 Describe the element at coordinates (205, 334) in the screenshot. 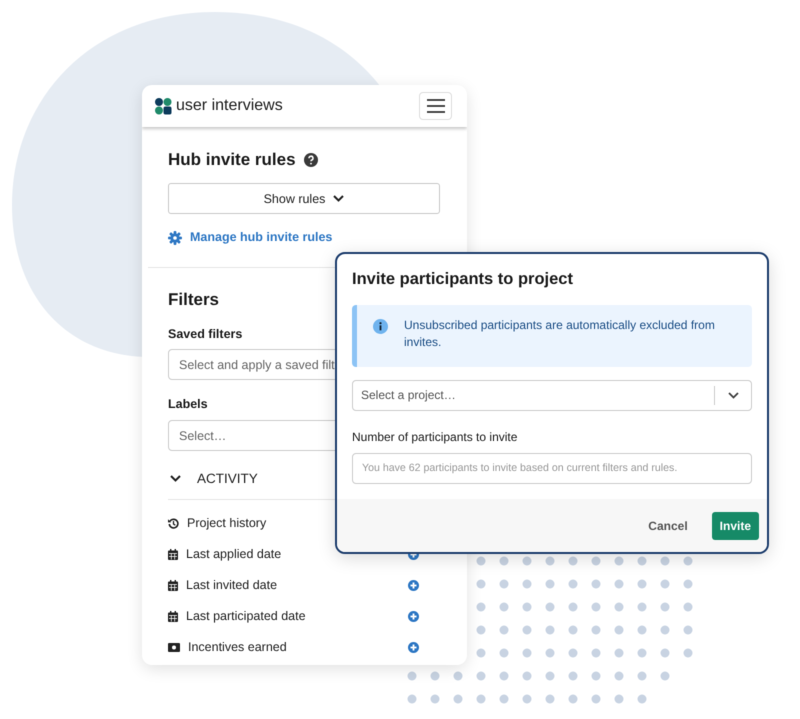

I see `field-label: Saved filters` at that location.